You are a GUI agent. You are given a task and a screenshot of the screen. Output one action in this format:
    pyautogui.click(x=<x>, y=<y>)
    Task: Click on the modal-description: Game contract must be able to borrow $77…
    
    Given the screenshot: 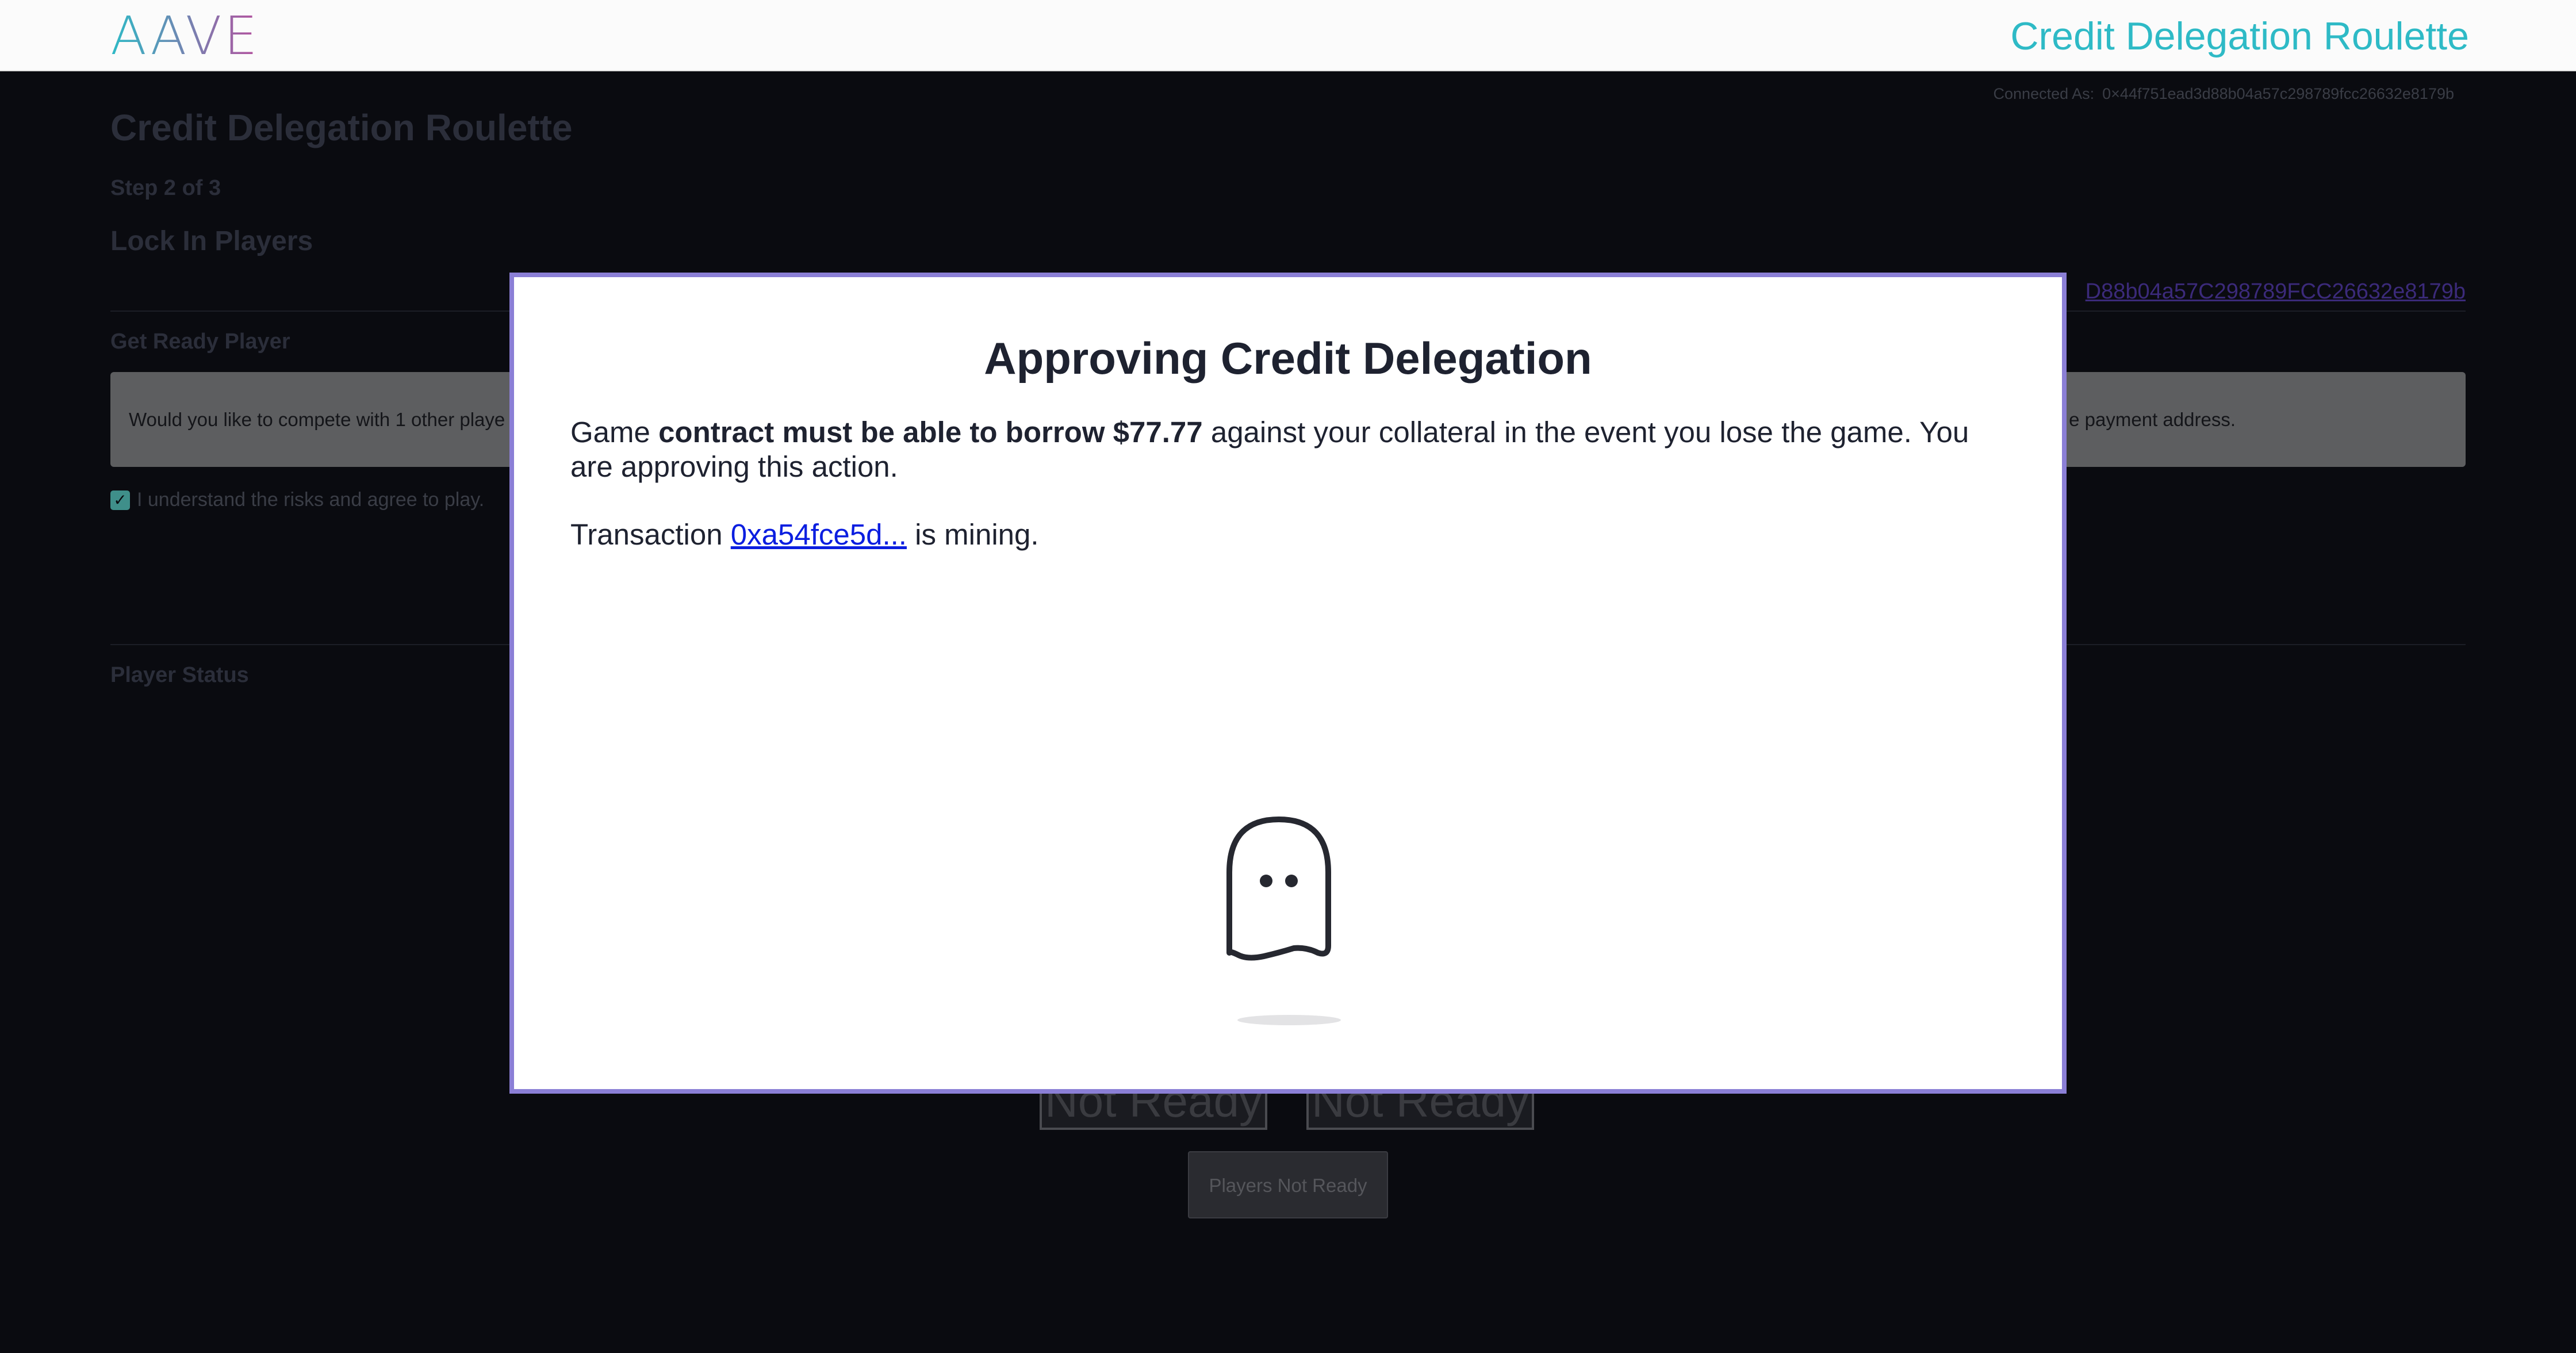 What is the action you would take?
    pyautogui.click(x=1288, y=449)
    